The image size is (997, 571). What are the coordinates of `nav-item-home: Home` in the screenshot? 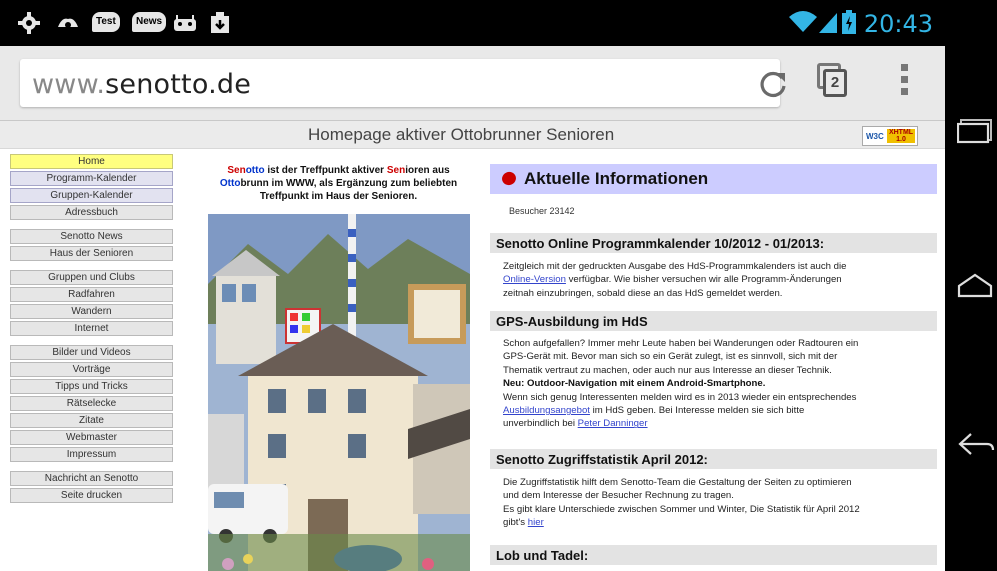 It's located at (91, 161).